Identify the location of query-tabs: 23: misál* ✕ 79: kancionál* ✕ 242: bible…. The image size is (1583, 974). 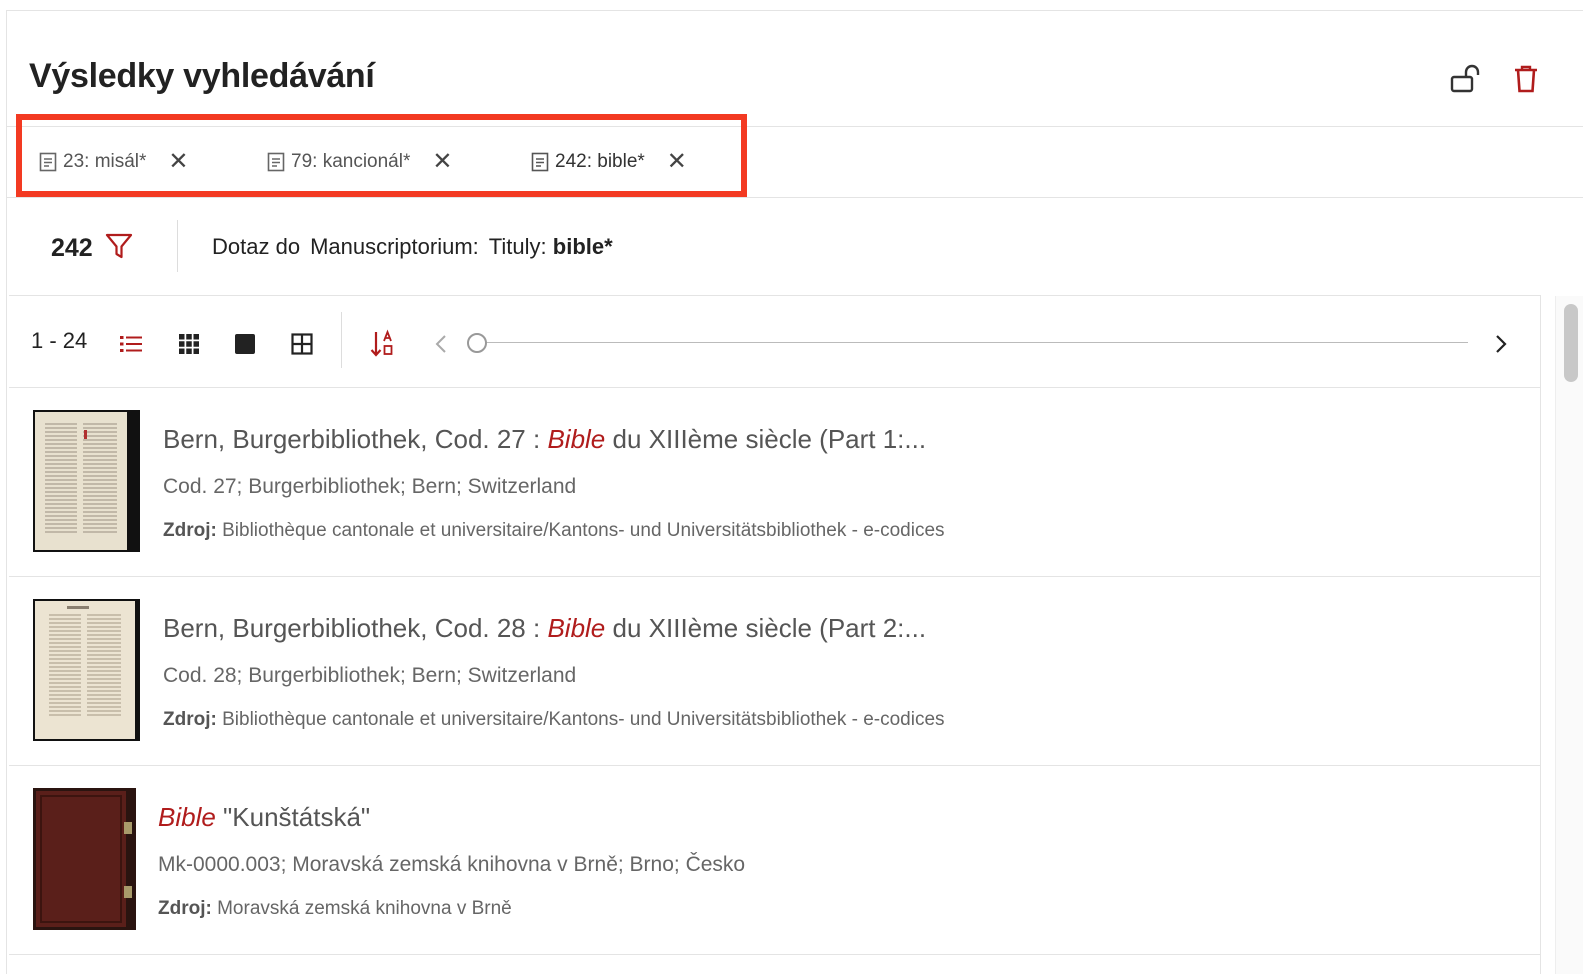
(375, 163).